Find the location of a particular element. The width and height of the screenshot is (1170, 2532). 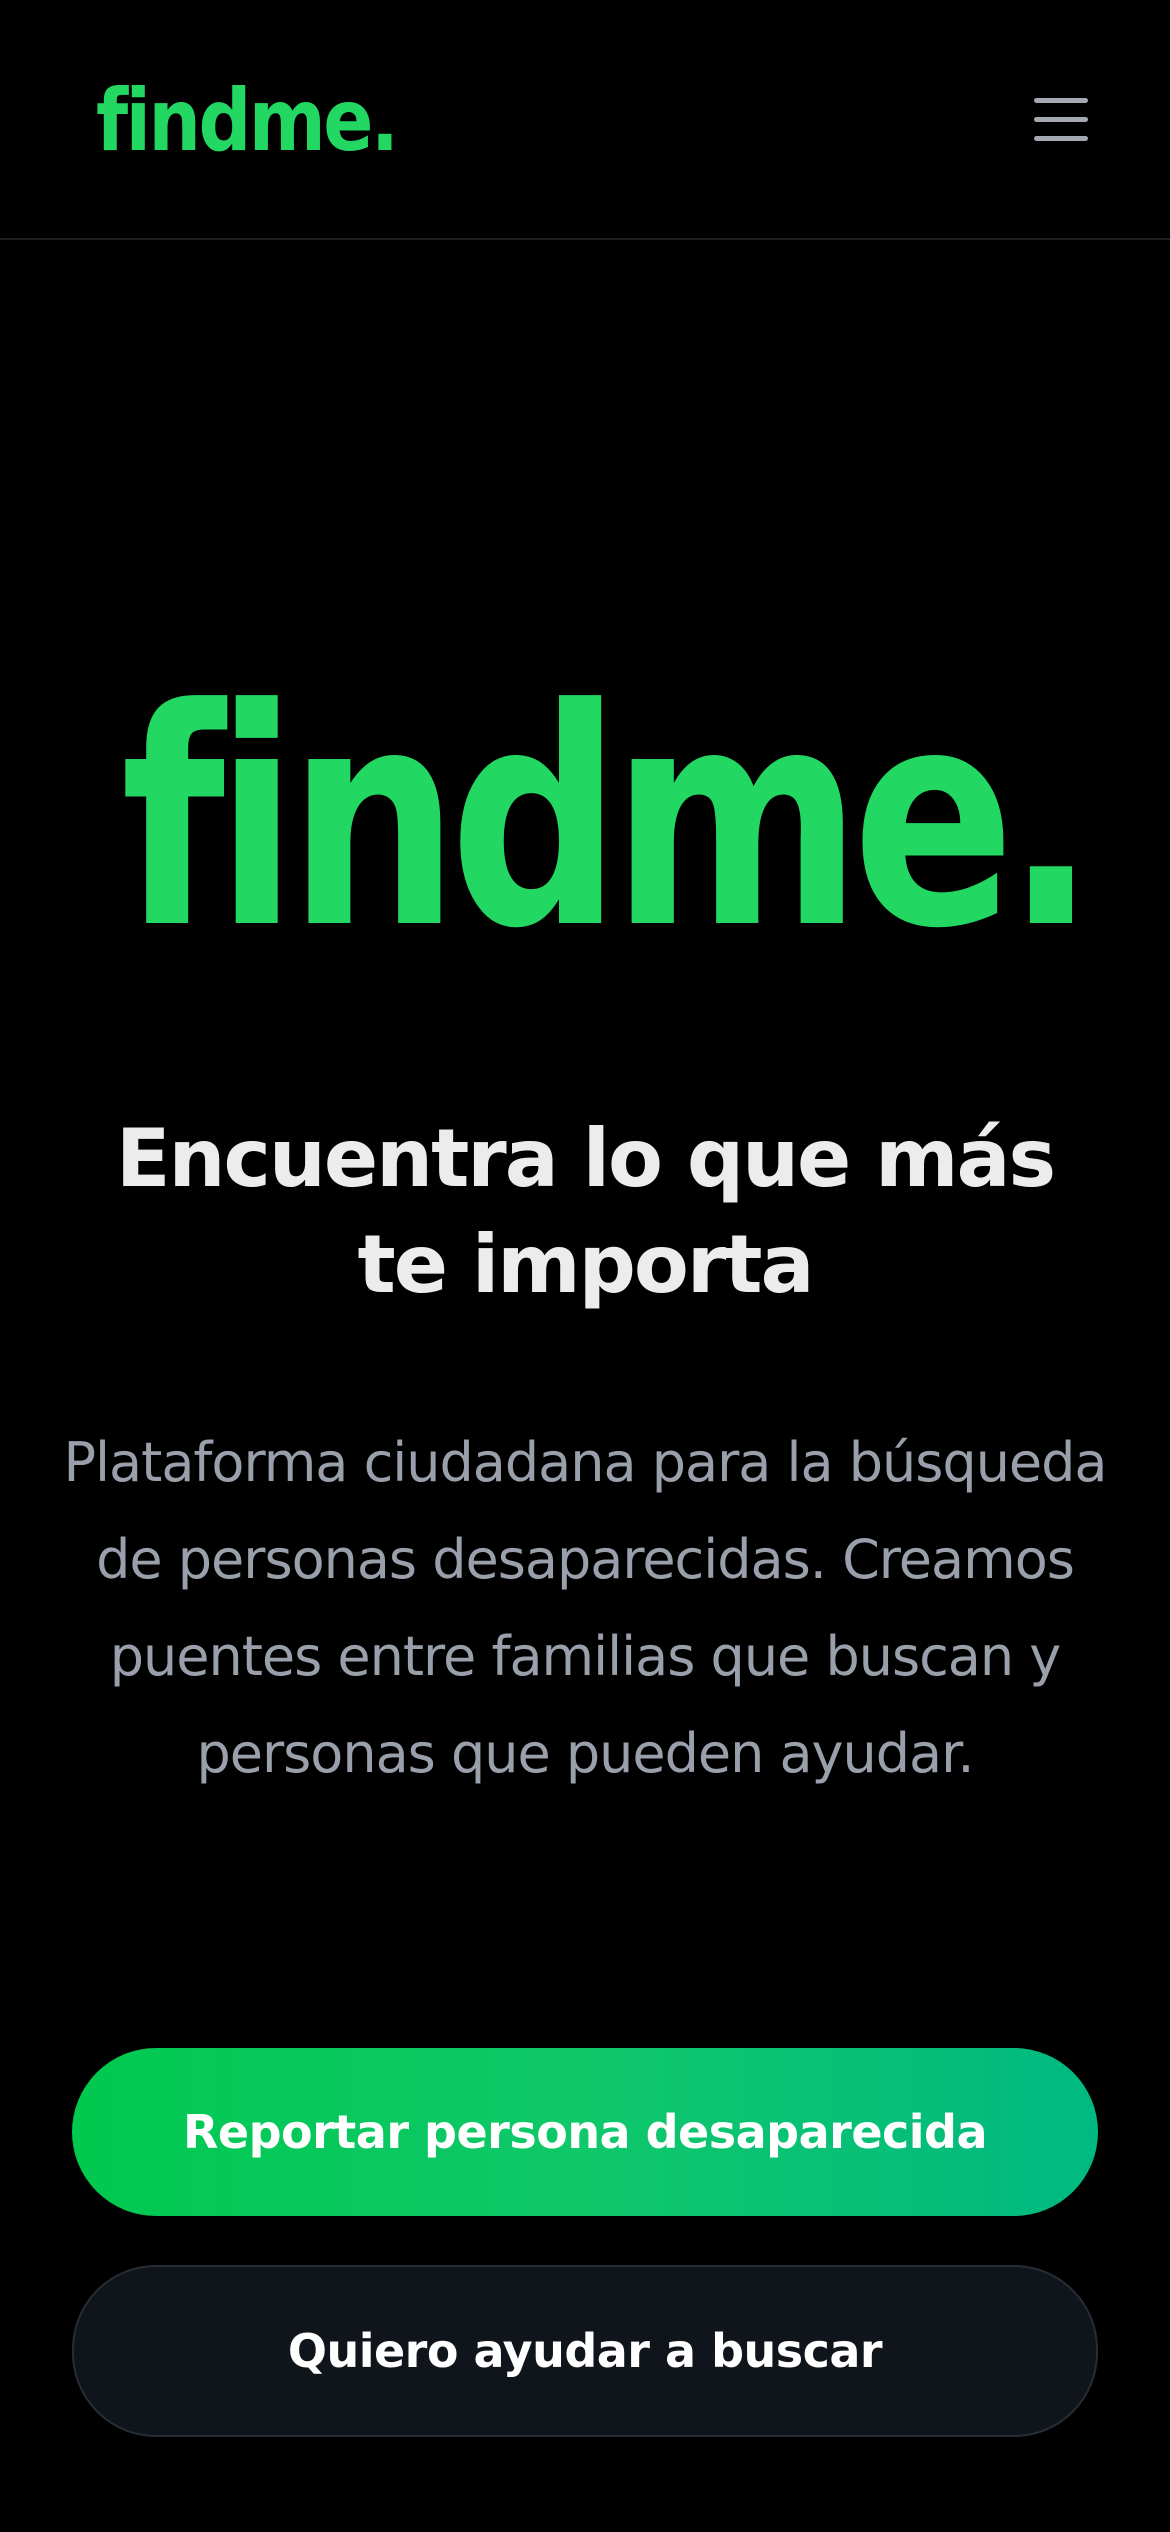

brand-logo: findme. is located at coordinates (247, 121).